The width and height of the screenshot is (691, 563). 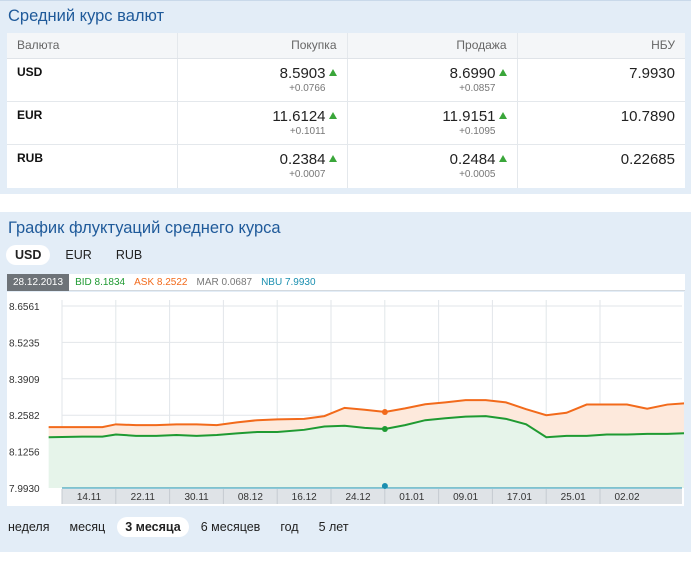 I want to click on currency-code: EUR, so click(x=92, y=123).